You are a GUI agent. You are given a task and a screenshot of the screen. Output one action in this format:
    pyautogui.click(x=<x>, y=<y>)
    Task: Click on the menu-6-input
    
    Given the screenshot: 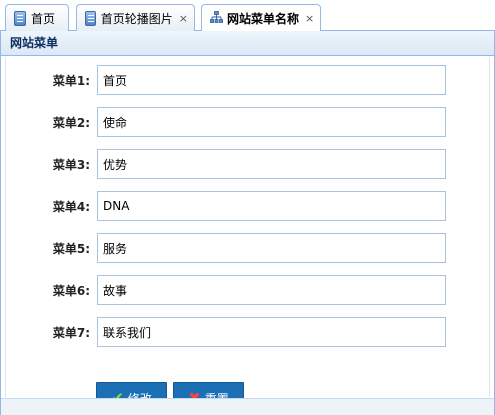 What is the action you would take?
    pyautogui.click(x=271, y=290)
    